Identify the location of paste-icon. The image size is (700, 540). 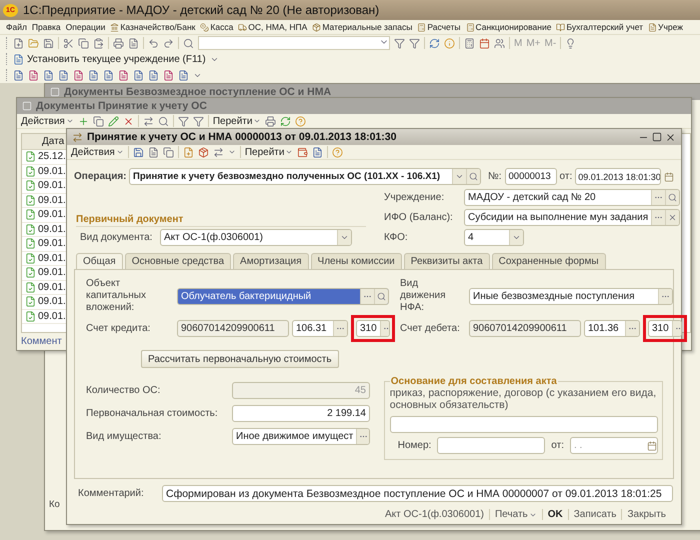
(98, 43).